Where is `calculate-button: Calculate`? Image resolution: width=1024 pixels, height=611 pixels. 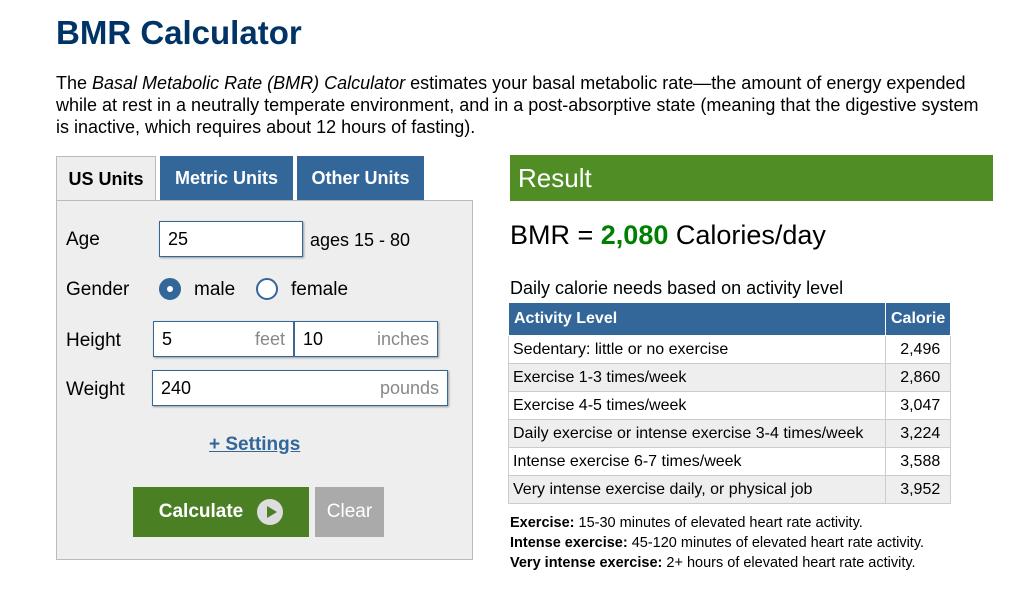 calculate-button: Calculate is located at coordinates (221, 512).